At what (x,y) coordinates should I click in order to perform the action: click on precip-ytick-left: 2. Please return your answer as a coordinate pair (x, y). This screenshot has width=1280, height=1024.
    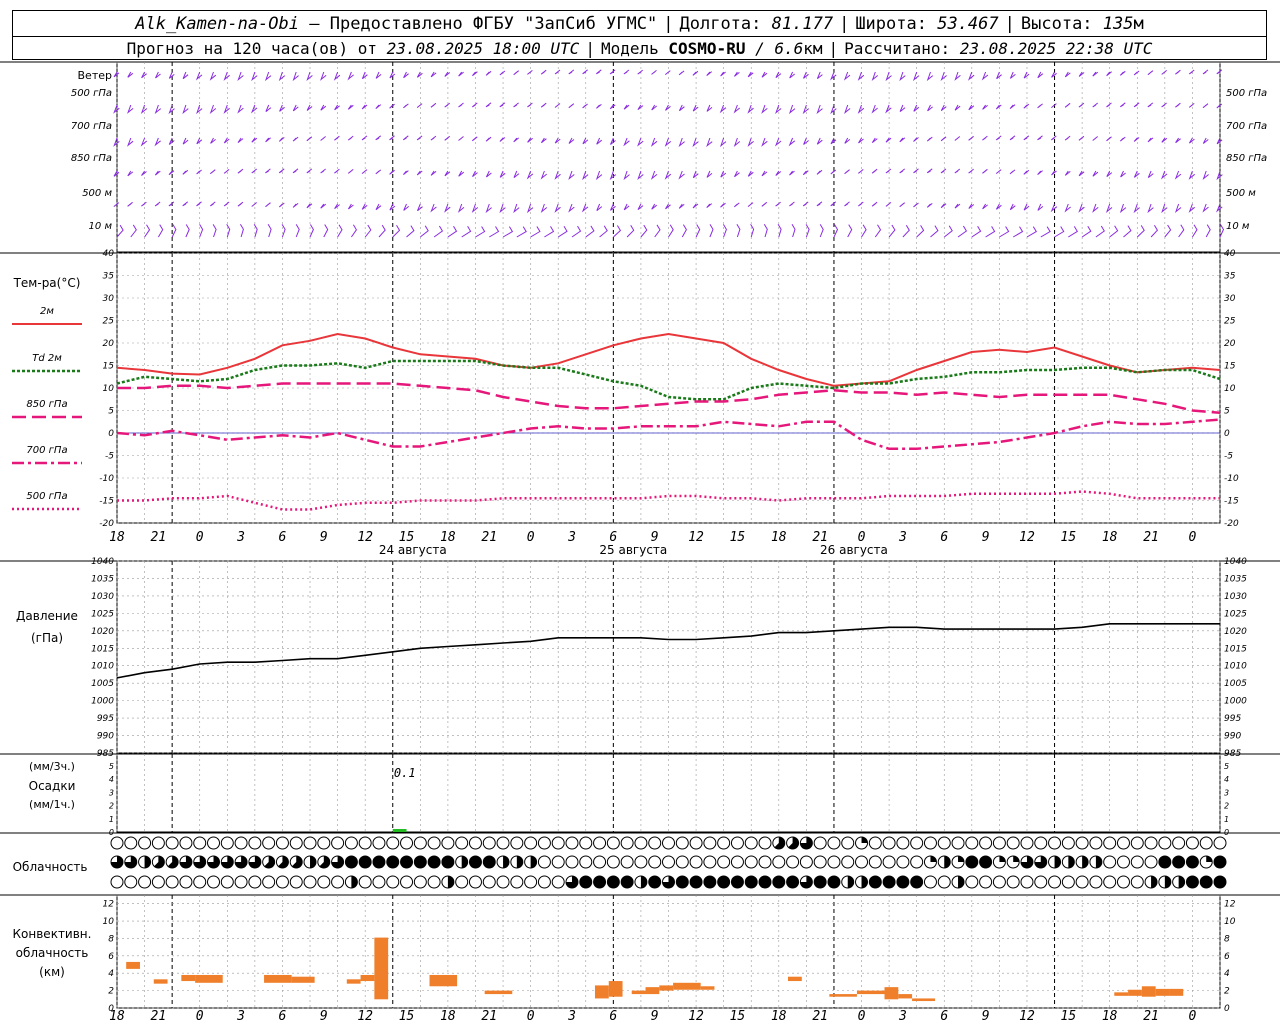
    Looking at the image, I should click on (111, 806).